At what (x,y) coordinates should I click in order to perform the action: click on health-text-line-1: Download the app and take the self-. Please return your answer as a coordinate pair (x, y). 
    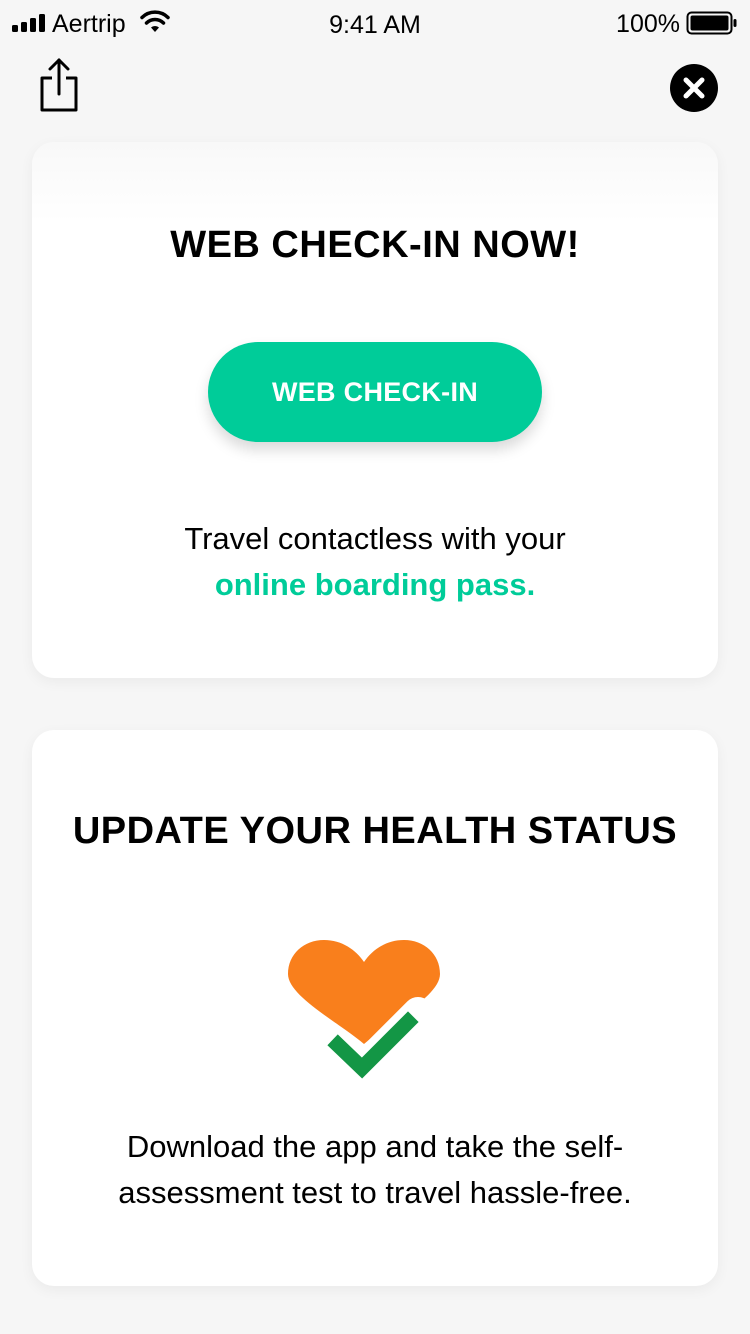
    Looking at the image, I should click on (375, 1146).